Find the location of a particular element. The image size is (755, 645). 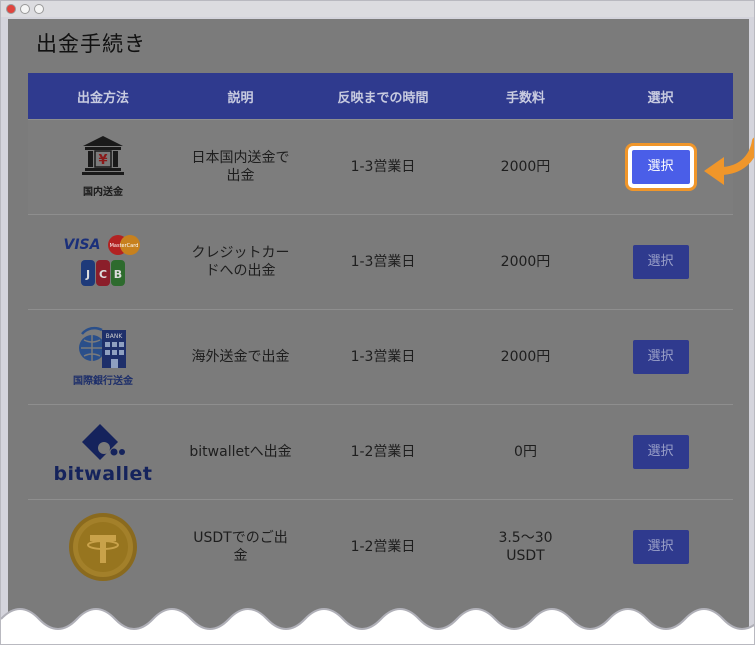

method-label: 国内送金 is located at coordinates (103, 192).